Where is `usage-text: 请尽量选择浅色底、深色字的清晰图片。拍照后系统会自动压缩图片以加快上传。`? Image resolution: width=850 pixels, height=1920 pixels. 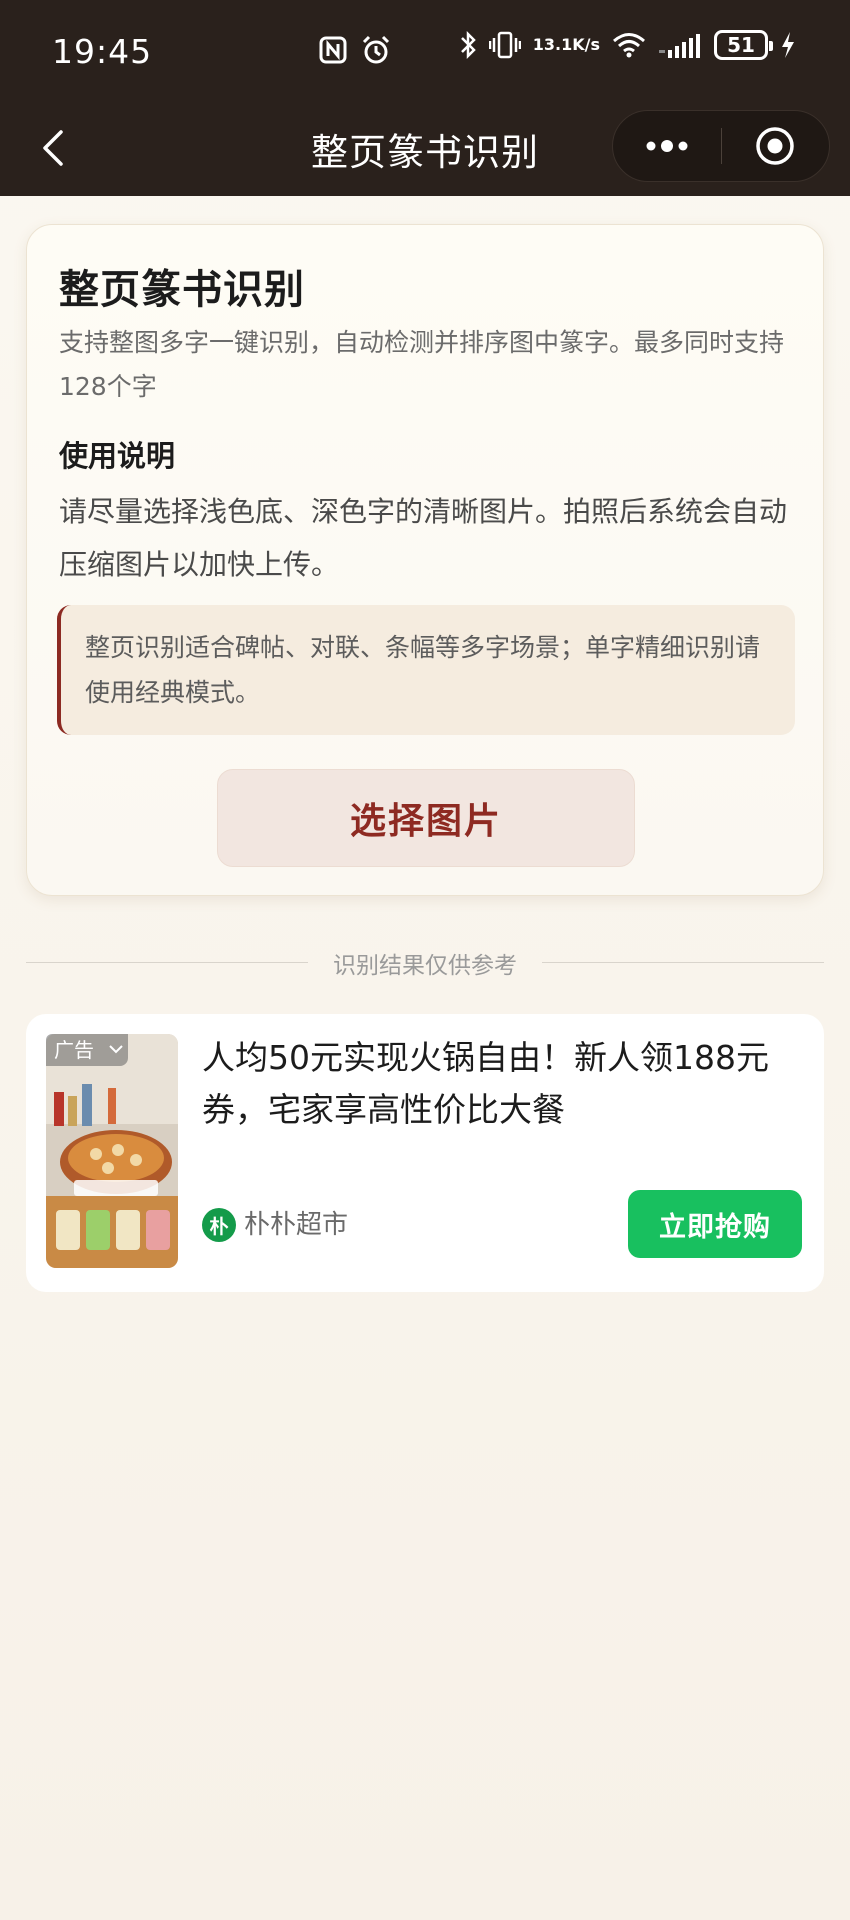 usage-text: 请尽量选择浅色底、深色字的清晰图片。拍照后系统会自动压缩图片以加快上传。 is located at coordinates (423, 538).